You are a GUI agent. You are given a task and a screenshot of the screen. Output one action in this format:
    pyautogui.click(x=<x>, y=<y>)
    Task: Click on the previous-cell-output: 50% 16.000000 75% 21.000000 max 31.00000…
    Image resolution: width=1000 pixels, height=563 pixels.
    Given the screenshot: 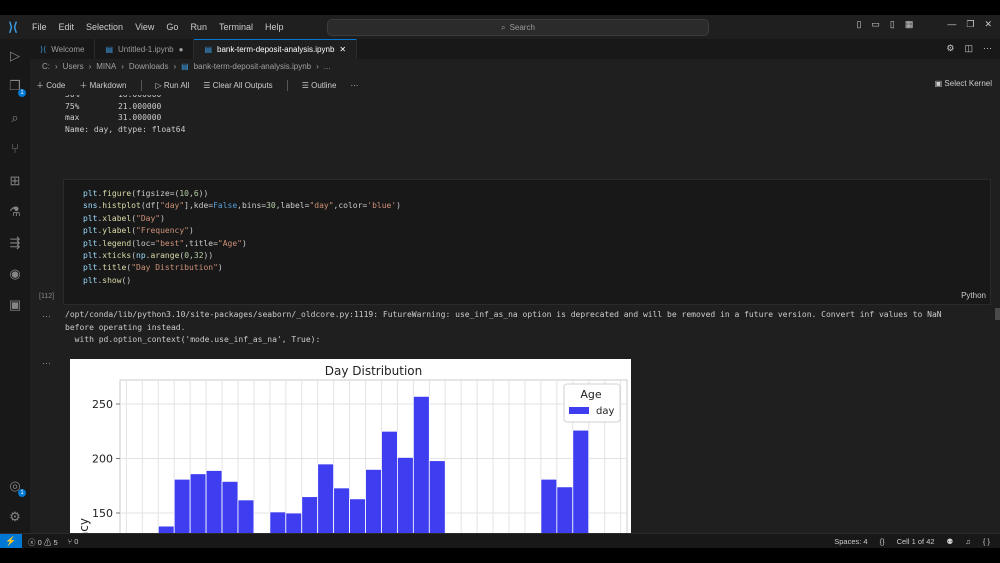 What is the action you would take?
    pyautogui.click(x=125, y=114)
    